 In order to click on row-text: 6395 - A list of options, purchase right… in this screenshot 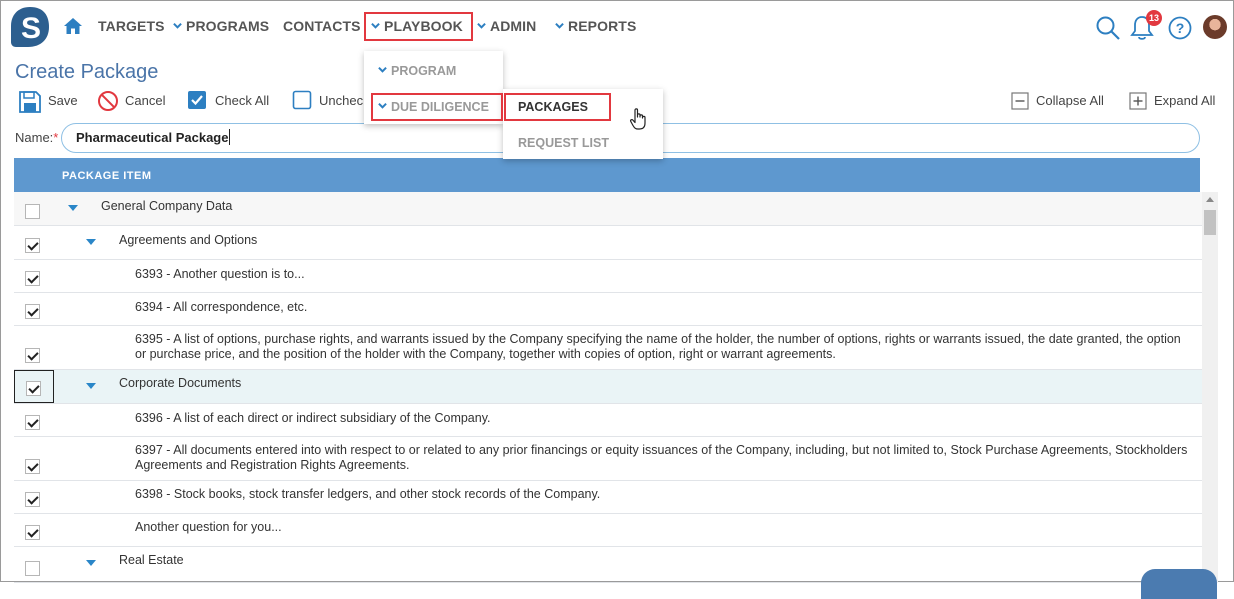, I will do `click(658, 346)`.